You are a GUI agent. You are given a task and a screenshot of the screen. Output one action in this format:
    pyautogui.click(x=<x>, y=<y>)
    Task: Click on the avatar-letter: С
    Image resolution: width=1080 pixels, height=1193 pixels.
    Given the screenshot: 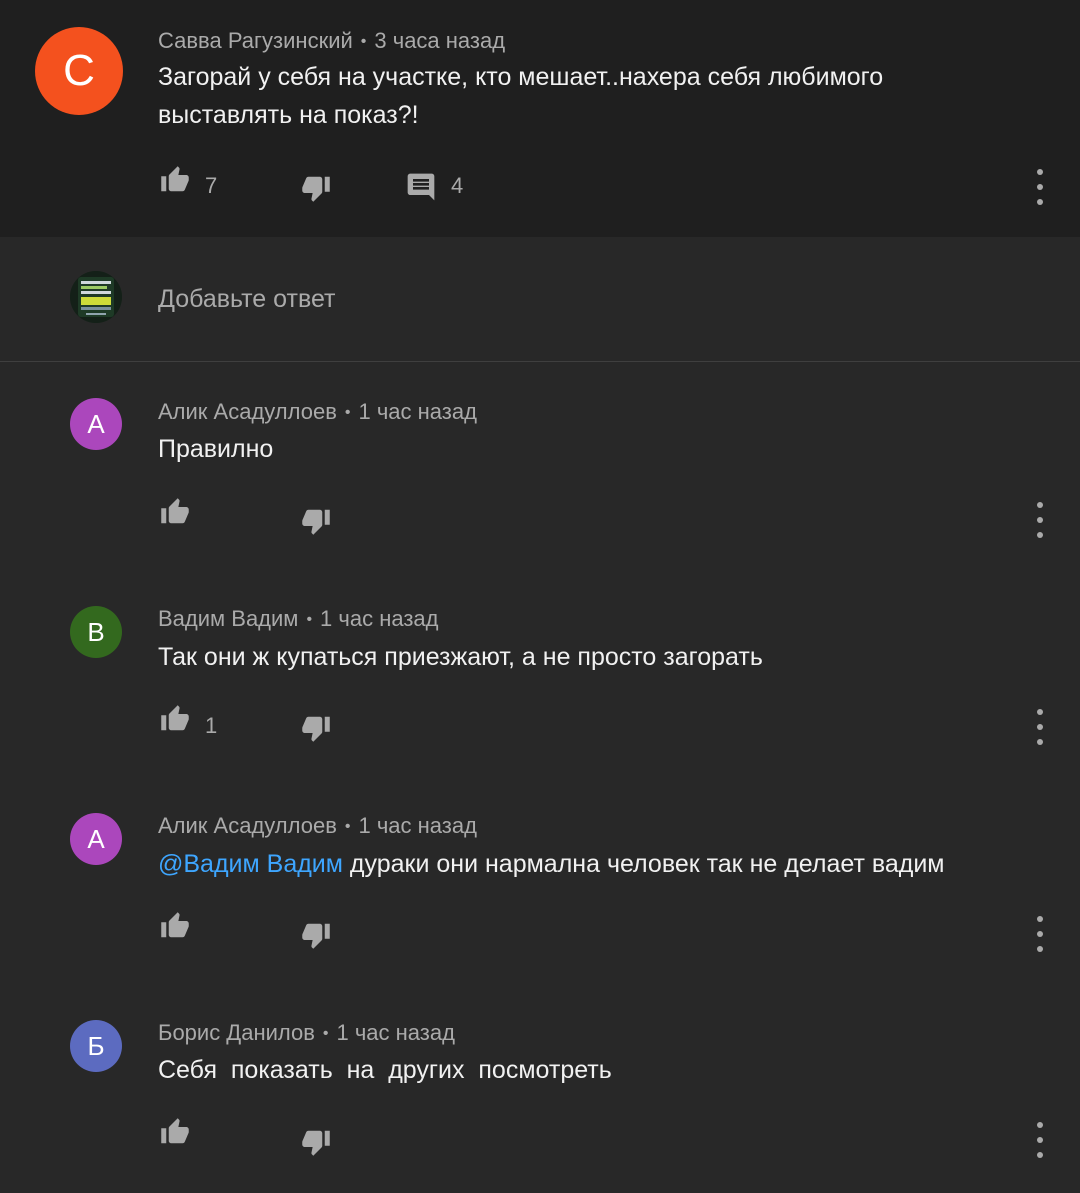 What is the action you would take?
    pyautogui.click(x=79, y=70)
    